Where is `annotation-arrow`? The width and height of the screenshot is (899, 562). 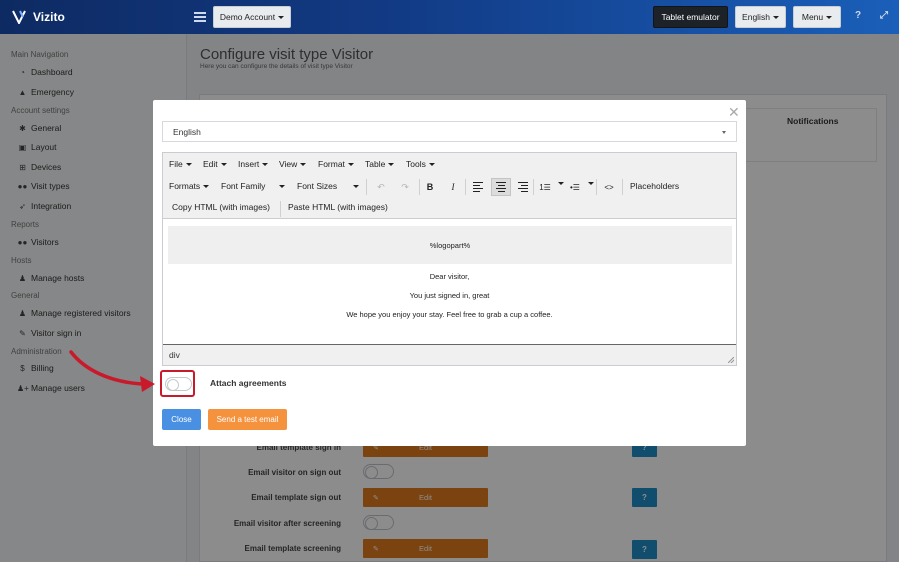
annotation-arrow is located at coordinates (112, 371).